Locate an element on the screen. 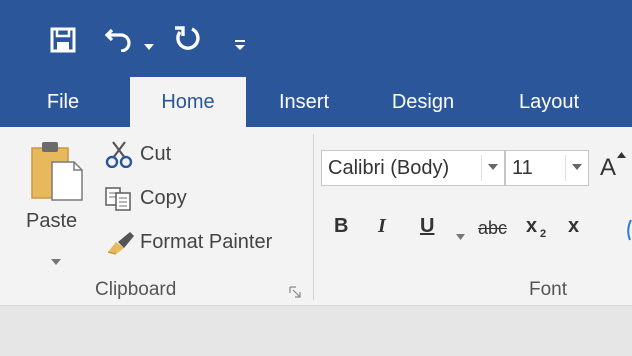  grow-font-button: A is located at coordinates (613, 168).